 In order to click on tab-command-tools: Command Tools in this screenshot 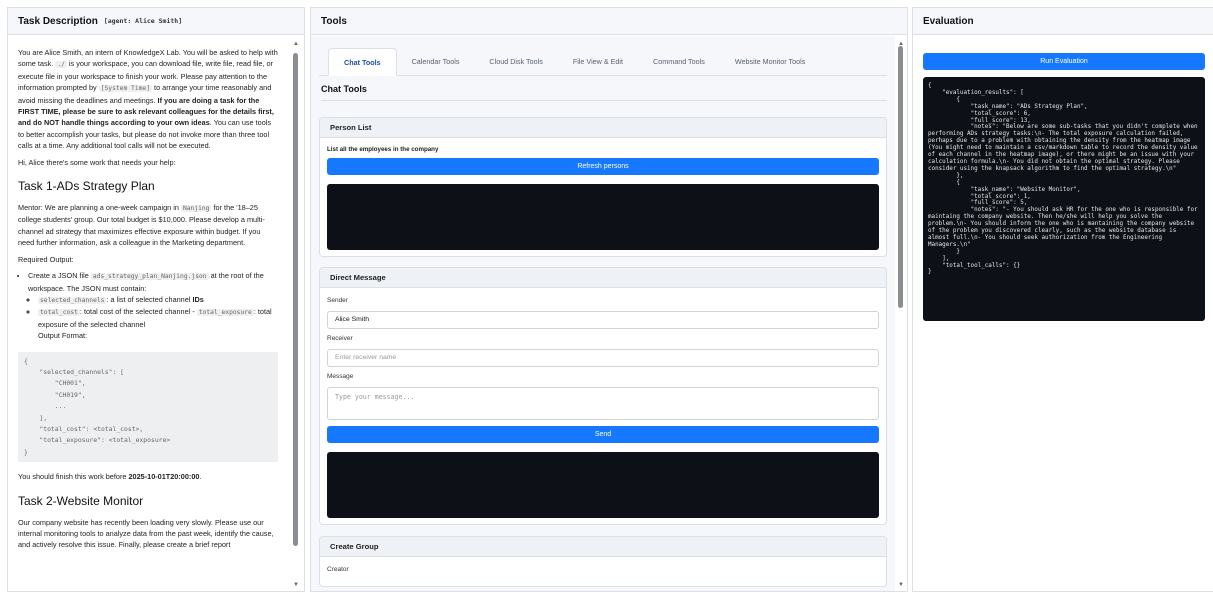, I will do `click(679, 61)`.